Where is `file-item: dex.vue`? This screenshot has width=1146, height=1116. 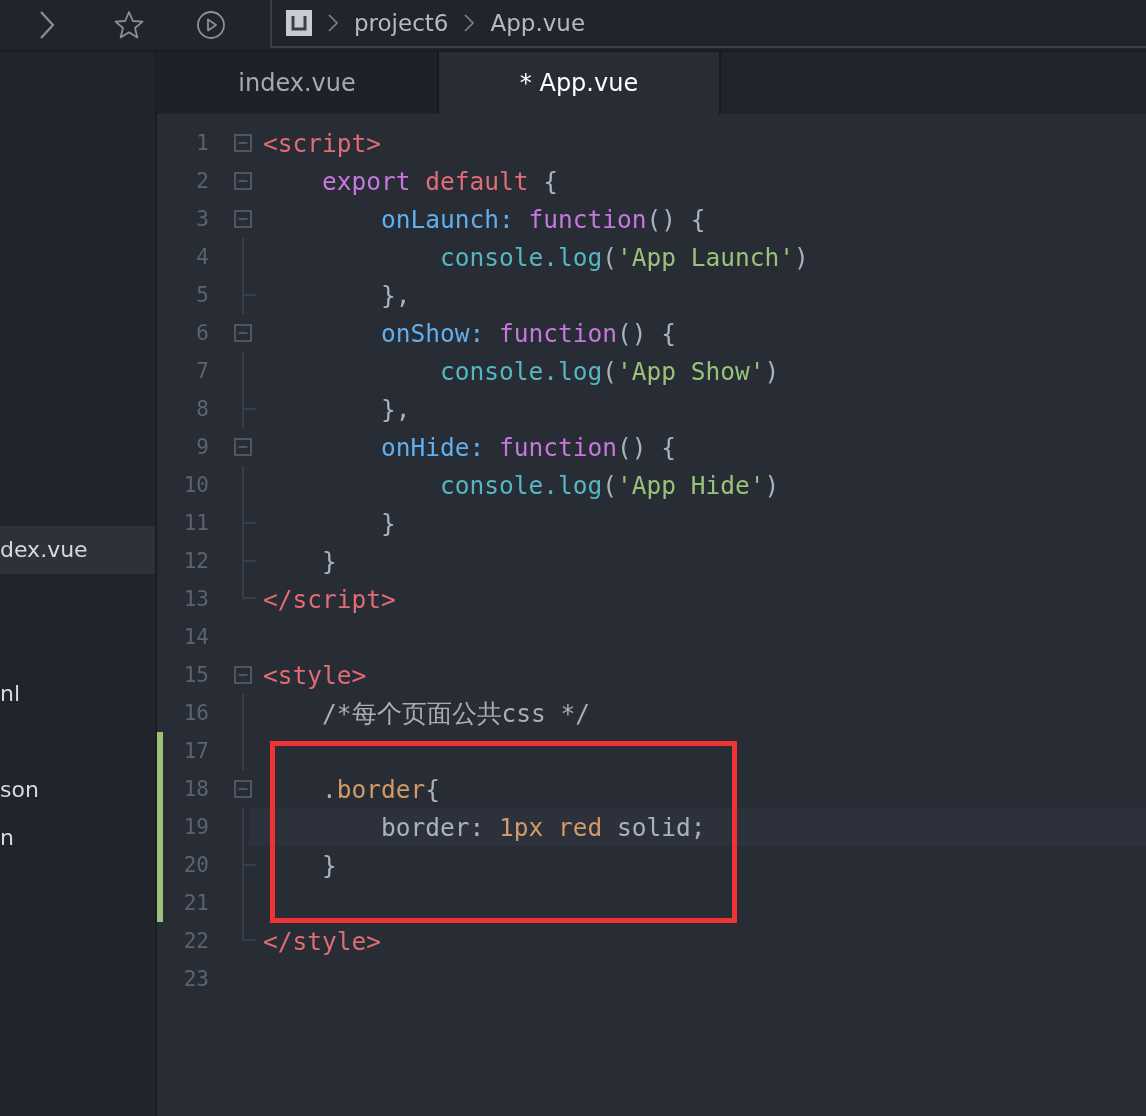 file-item: dex.vue is located at coordinates (77, 550).